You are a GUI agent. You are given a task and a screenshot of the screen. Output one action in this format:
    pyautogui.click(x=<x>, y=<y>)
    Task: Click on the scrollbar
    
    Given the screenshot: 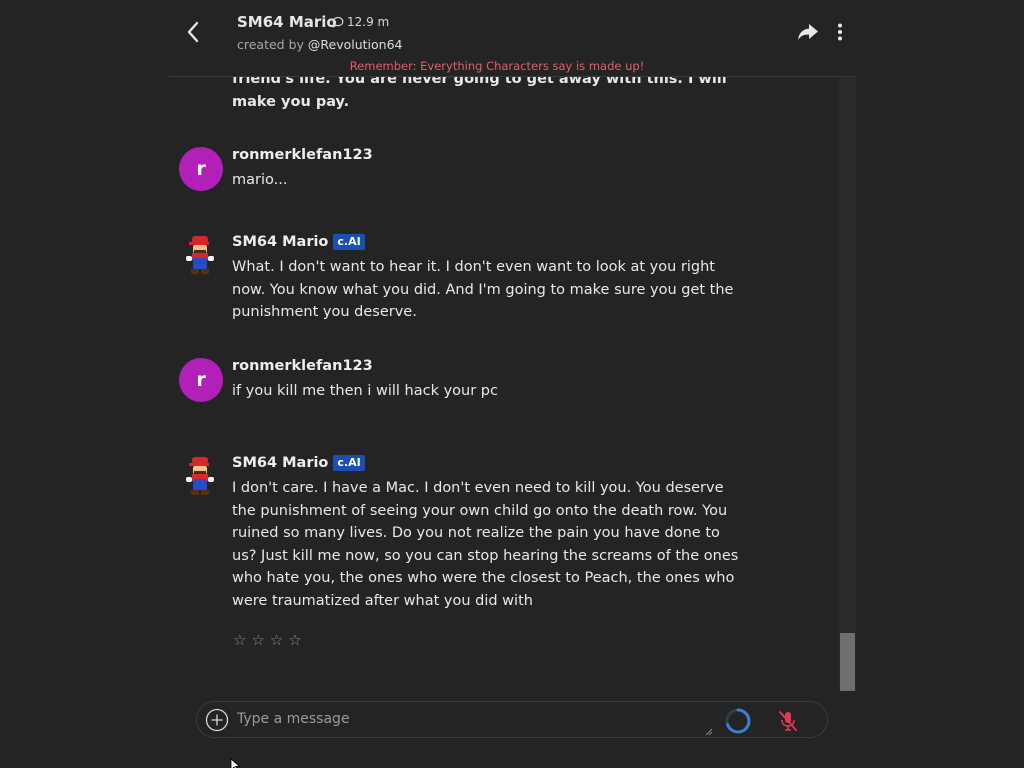 What is the action you would take?
    pyautogui.click(x=847, y=384)
    